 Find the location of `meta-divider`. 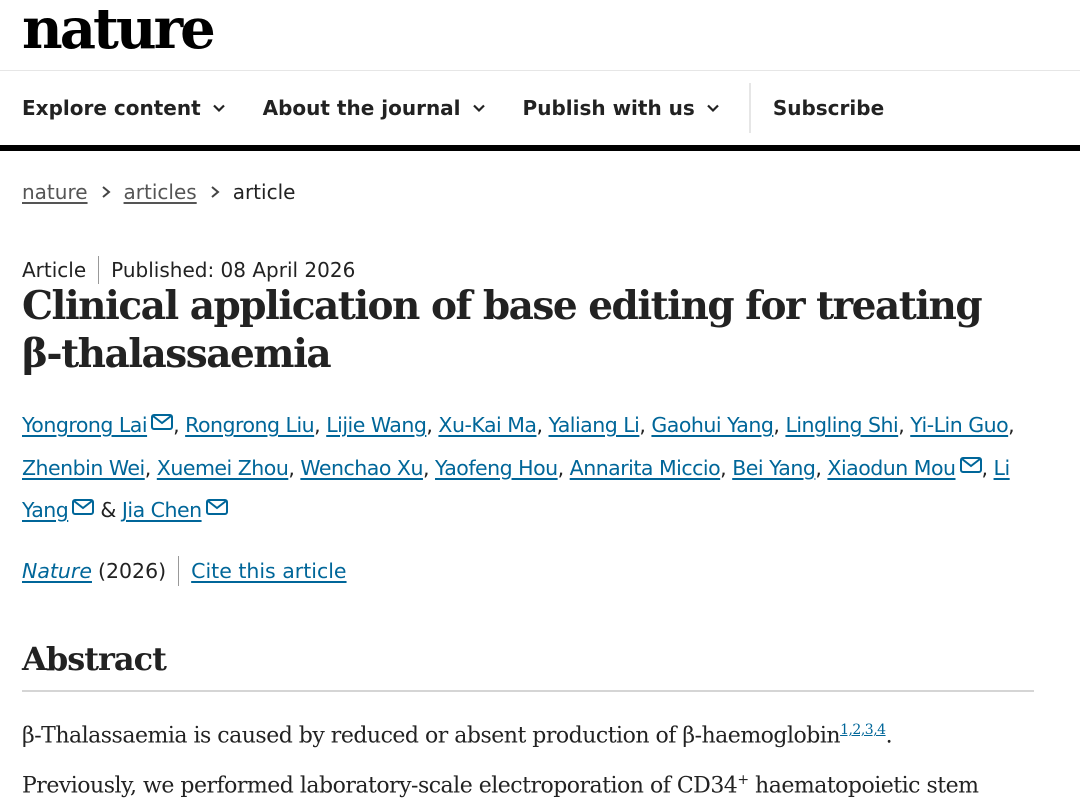

meta-divider is located at coordinates (99, 270).